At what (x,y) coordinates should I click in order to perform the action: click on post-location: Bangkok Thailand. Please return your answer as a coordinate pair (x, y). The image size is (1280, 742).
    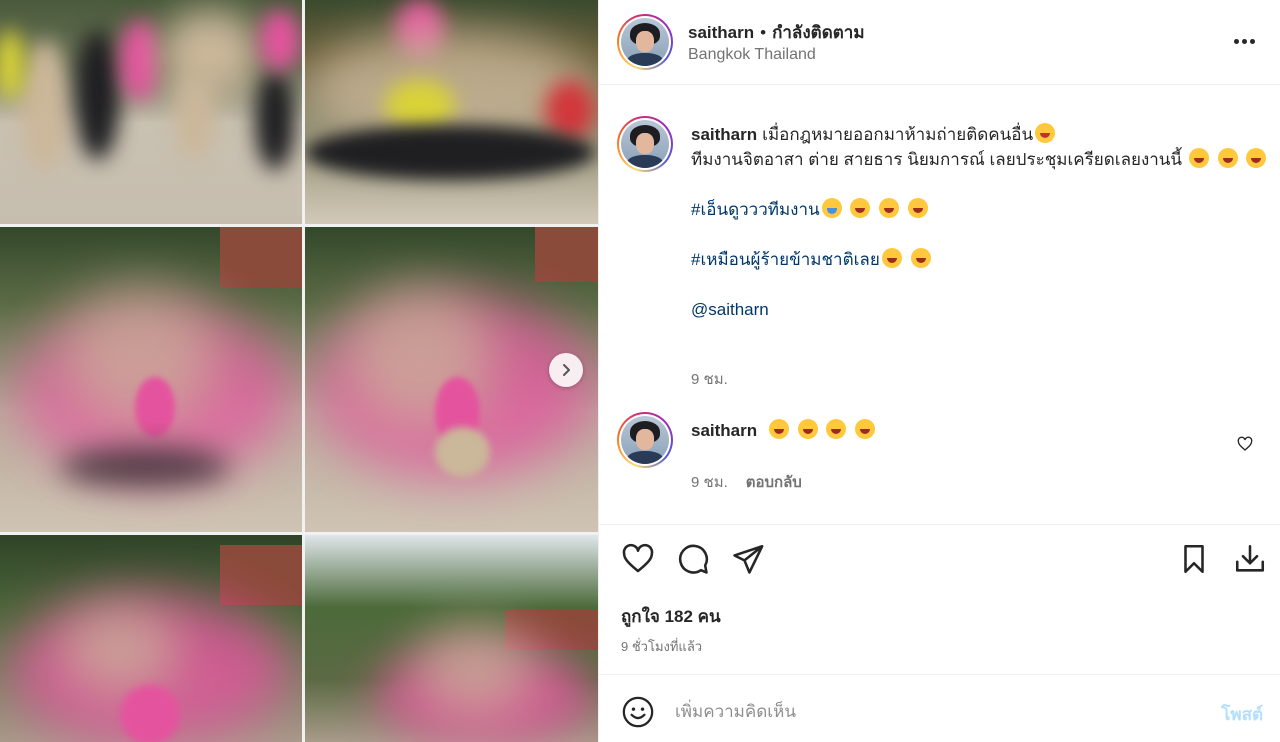
    Looking at the image, I should click on (752, 55).